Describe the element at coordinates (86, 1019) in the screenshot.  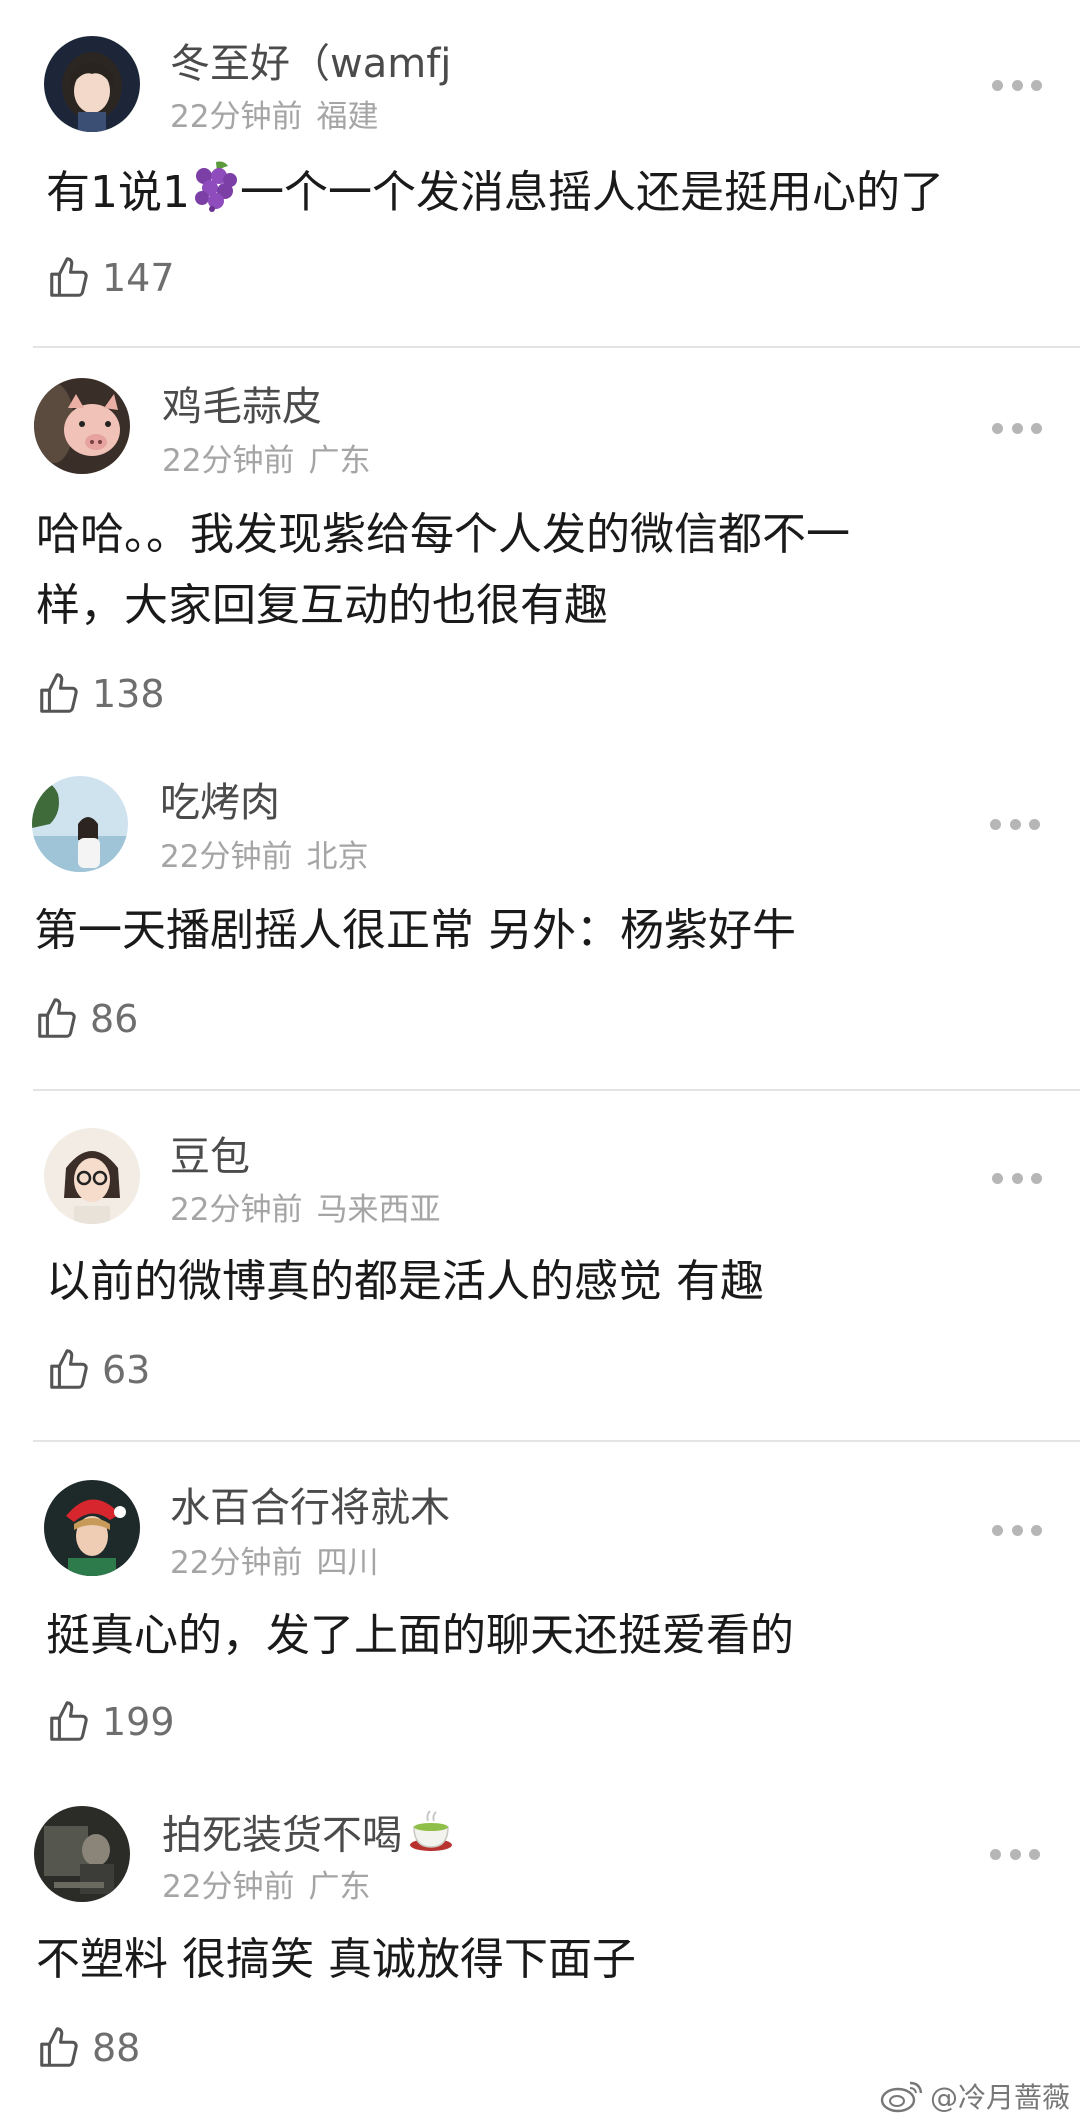
I see `like-button: 86` at that location.